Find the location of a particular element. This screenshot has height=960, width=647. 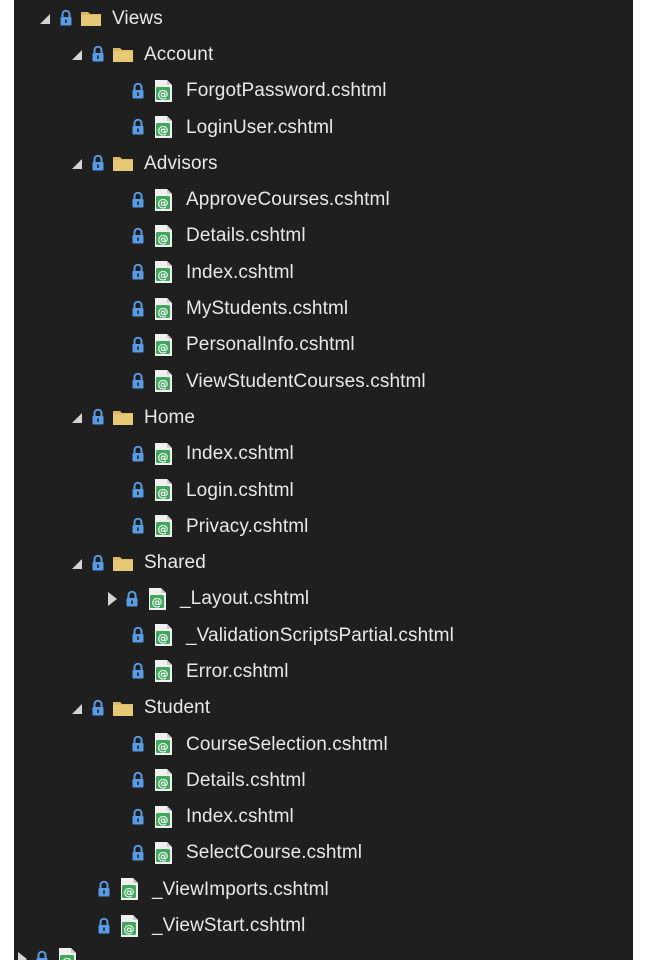

tree-file-row: @ CourseSelection.cshtml is located at coordinates (323, 744).